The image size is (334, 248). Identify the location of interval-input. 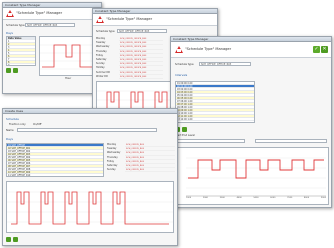
(210, 141).